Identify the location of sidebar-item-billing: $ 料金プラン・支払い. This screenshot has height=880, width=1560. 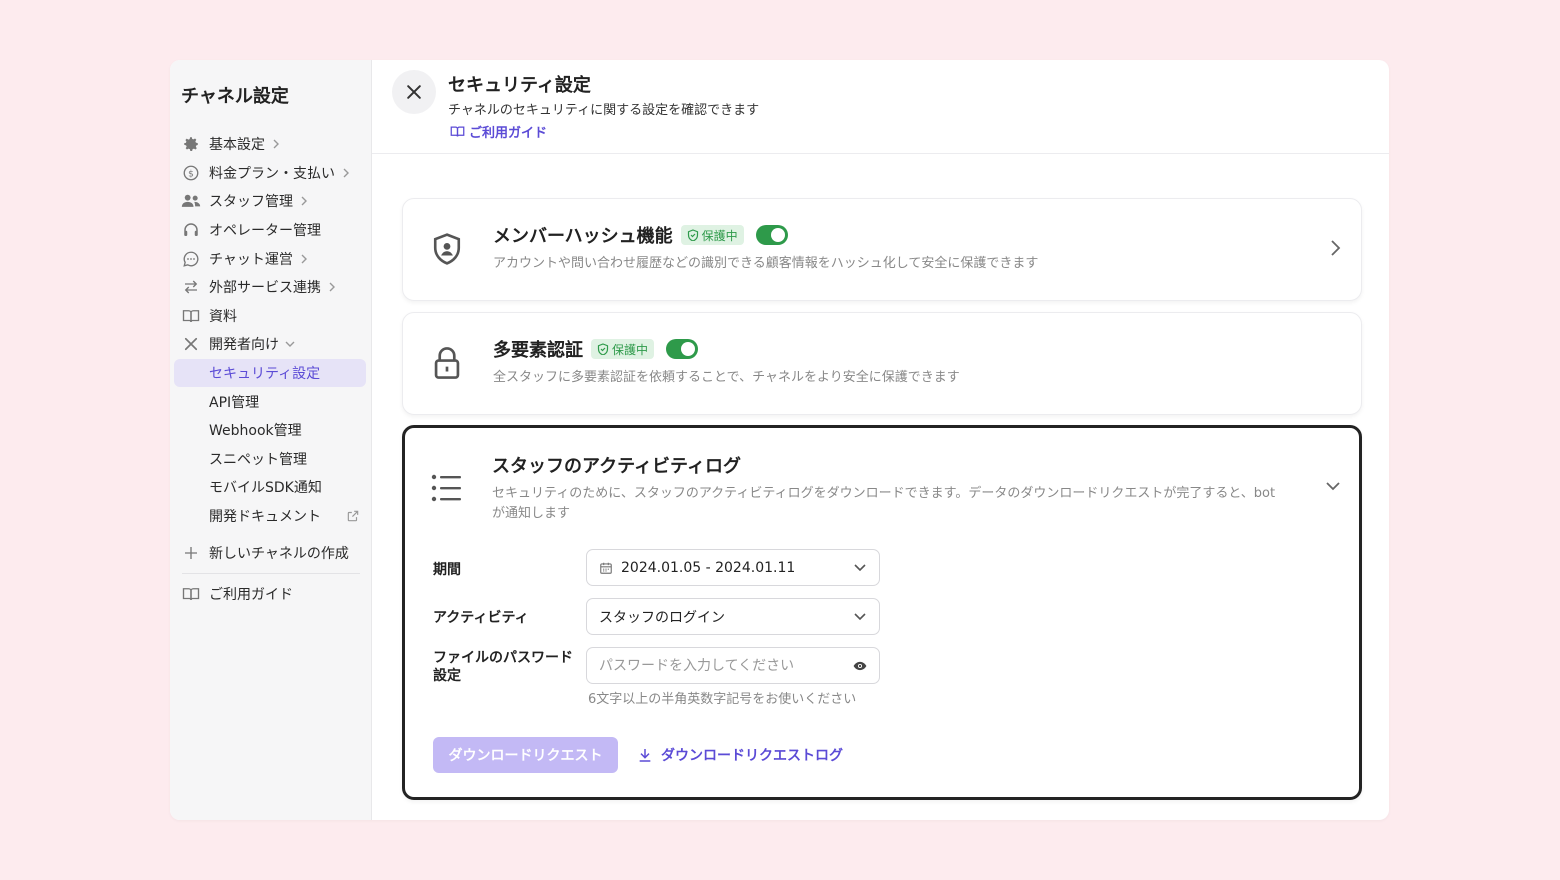
(270, 173).